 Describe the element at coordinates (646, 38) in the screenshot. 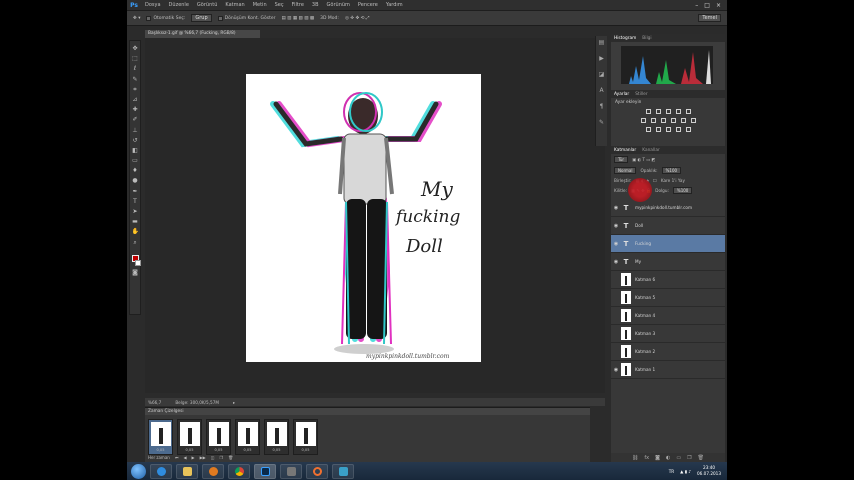

I see `tab-info: Bilgi` at that location.